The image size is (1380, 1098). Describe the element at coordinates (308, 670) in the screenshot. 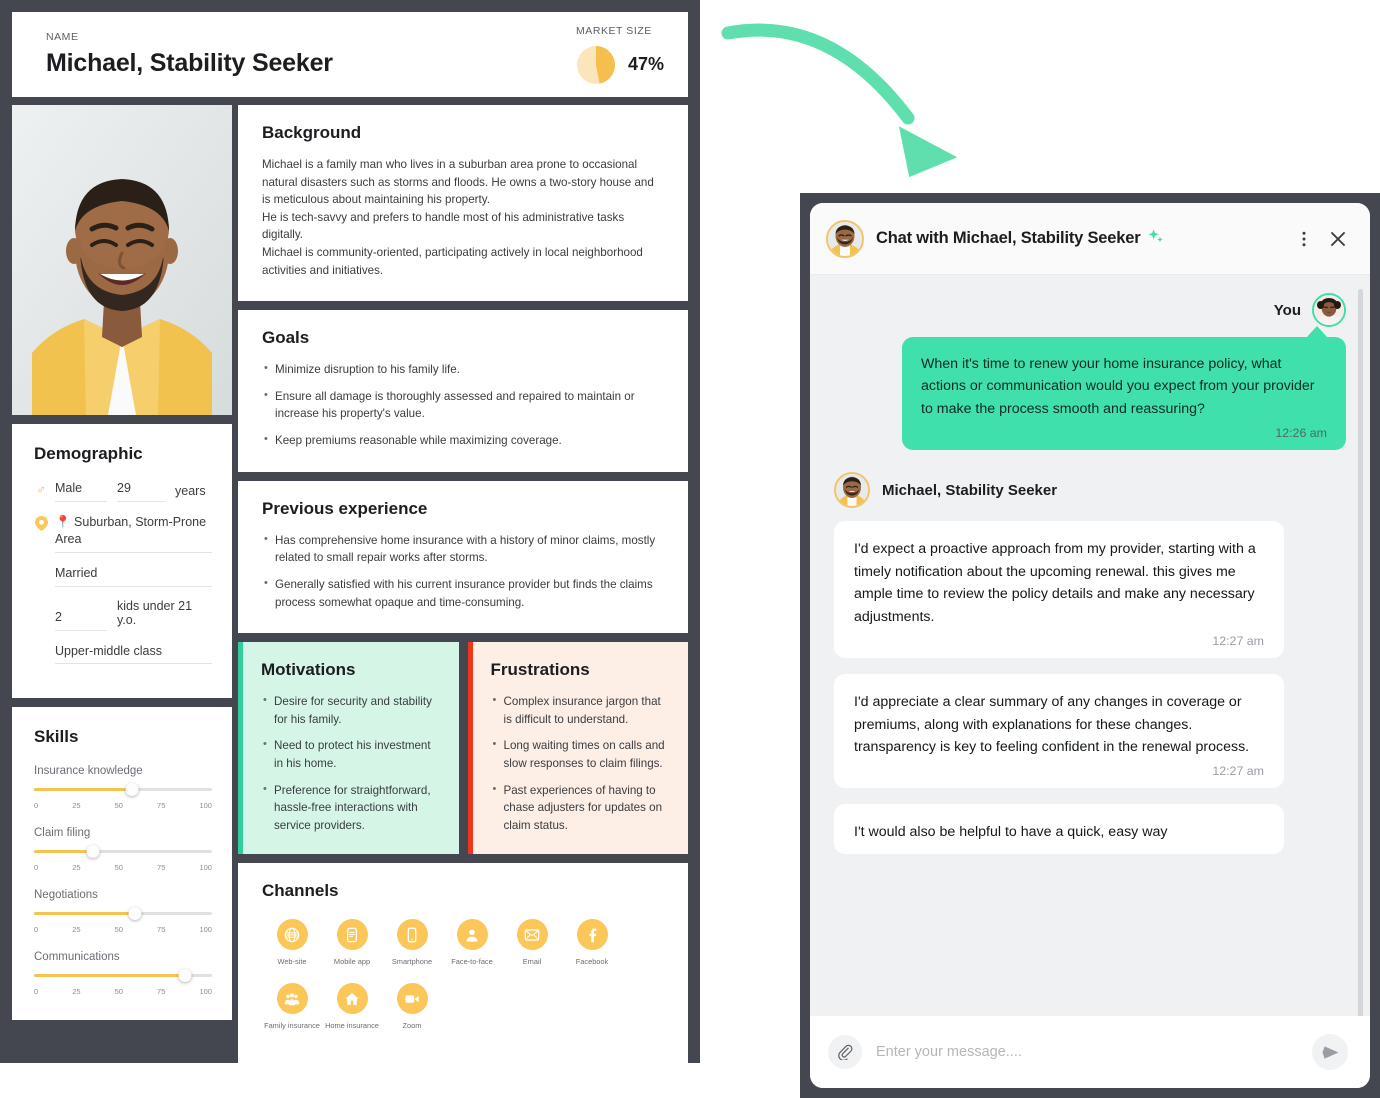

I see `motivations-title: Motivations` at that location.